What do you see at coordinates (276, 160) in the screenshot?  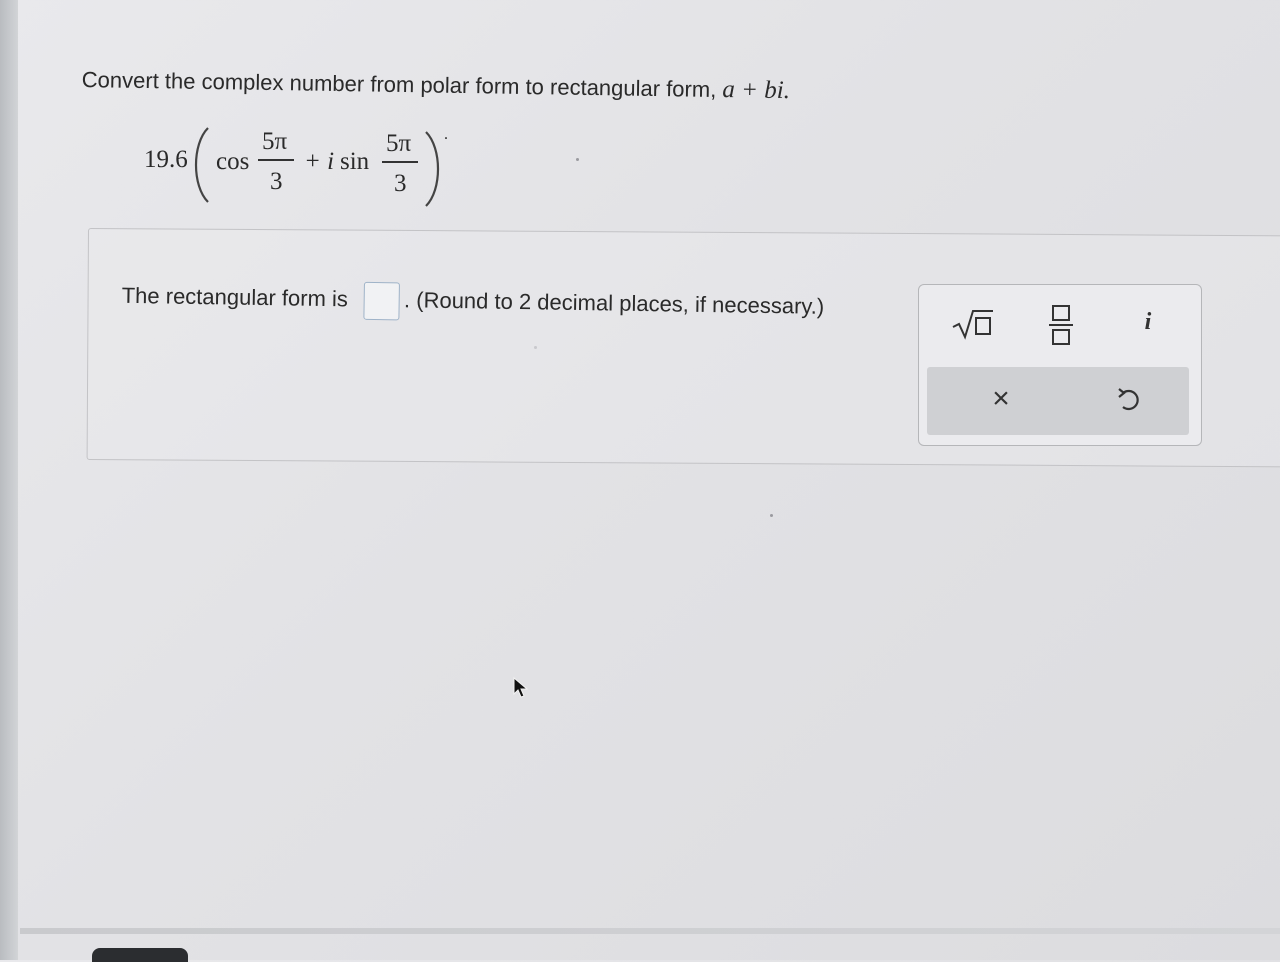 I see `cos-fraction-bar` at bounding box center [276, 160].